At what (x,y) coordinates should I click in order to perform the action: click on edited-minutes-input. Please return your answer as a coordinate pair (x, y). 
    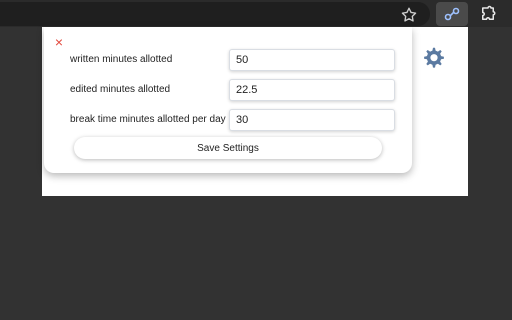
    Looking at the image, I should click on (312, 90).